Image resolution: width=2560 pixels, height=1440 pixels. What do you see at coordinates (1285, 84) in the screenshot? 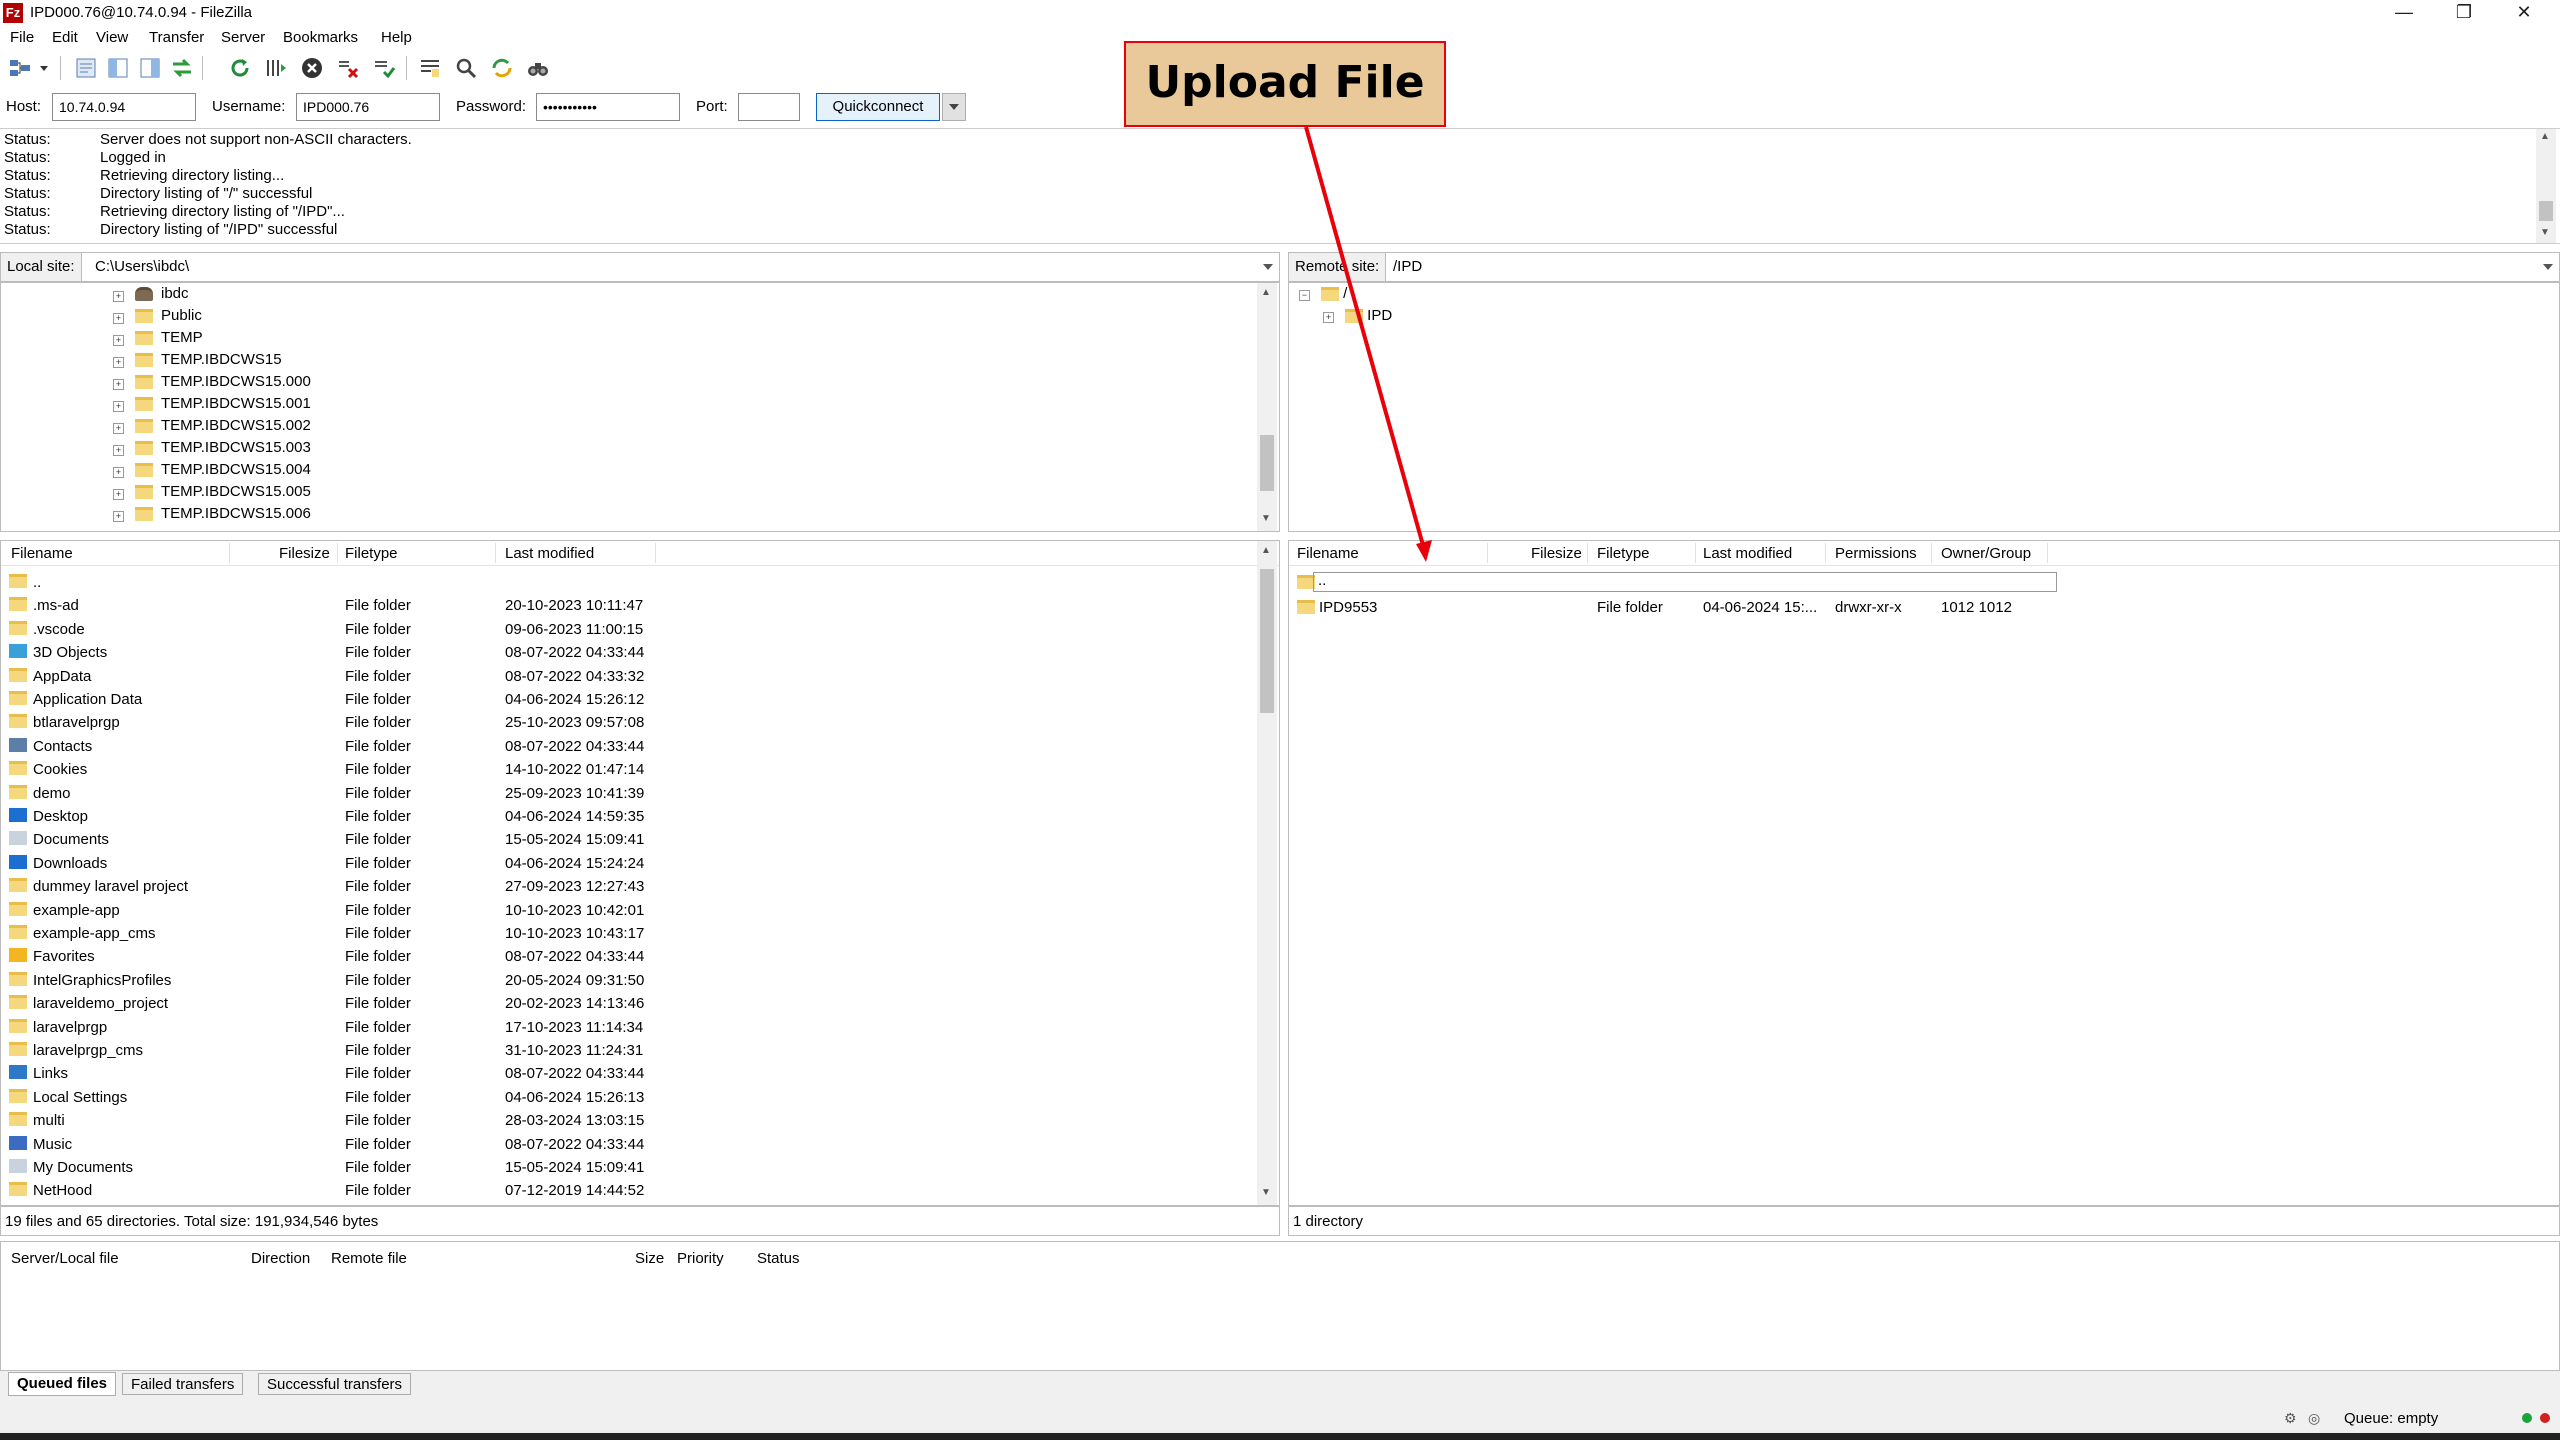
I see `upload-file-callout: Upload File` at bounding box center [1285, 84].